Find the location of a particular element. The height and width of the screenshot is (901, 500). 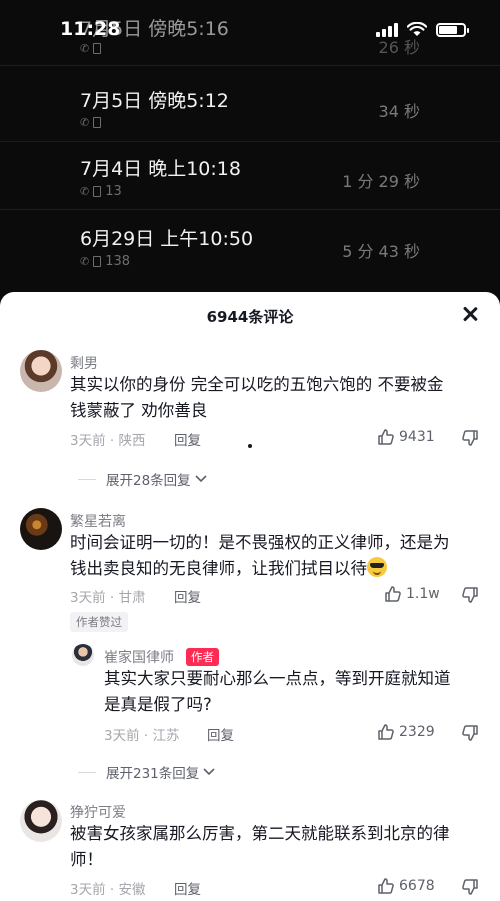

call-number: 13 is located at coordinates (113, 191).